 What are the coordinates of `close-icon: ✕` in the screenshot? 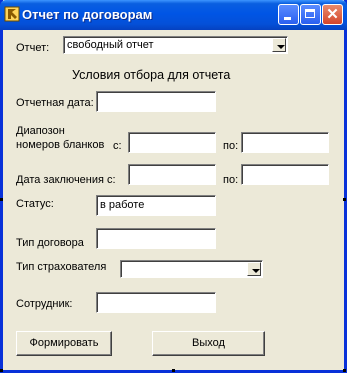 It's located at (332, 14).